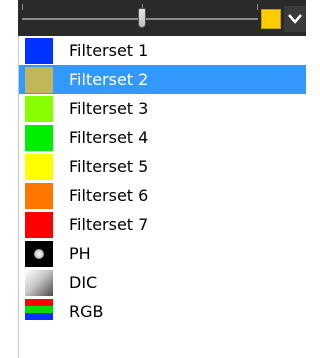 The height and width of the screenshot is (358, 320). What do you see at coordinates (162, 50) in the screenshot?
I see `menu-item-filterset-1: Filterset 1` at bounding box center [162, 50].